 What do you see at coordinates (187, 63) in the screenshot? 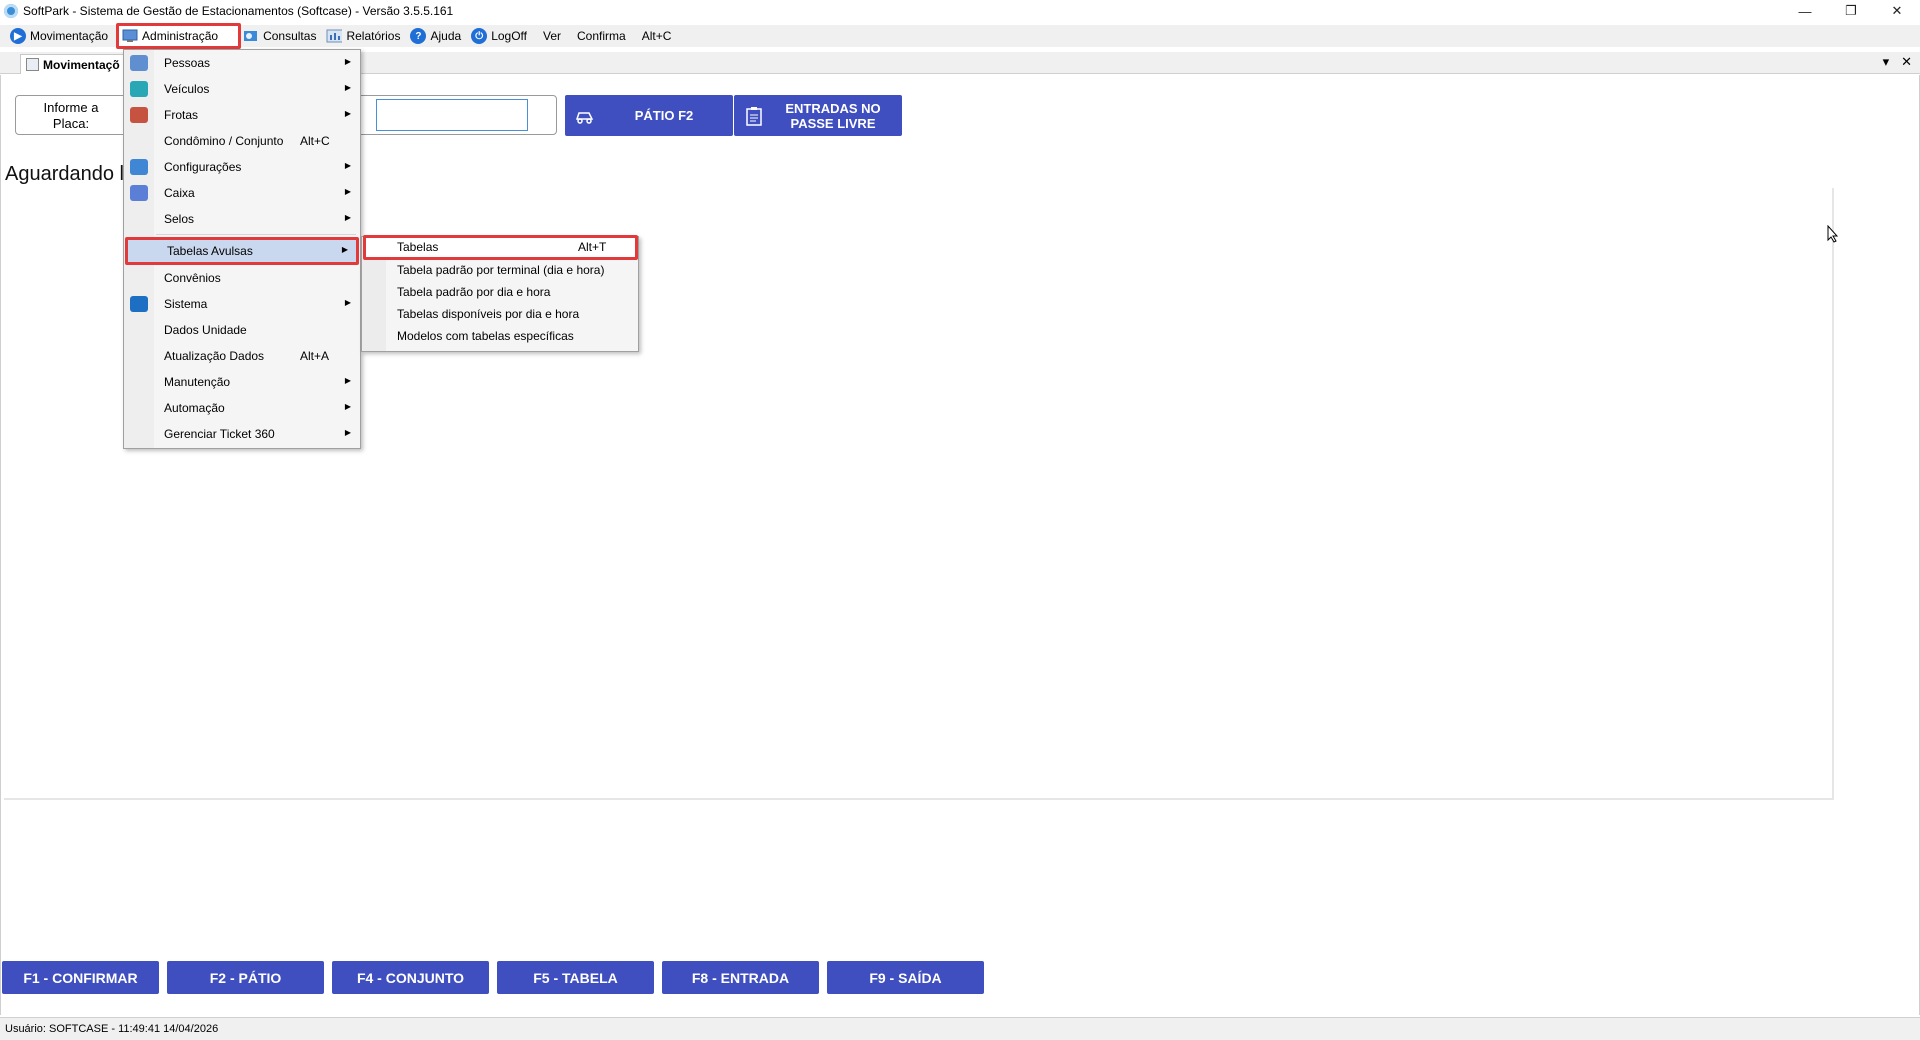
I see `menu-item-label: Pessoas` at bounding box center [187, 63].